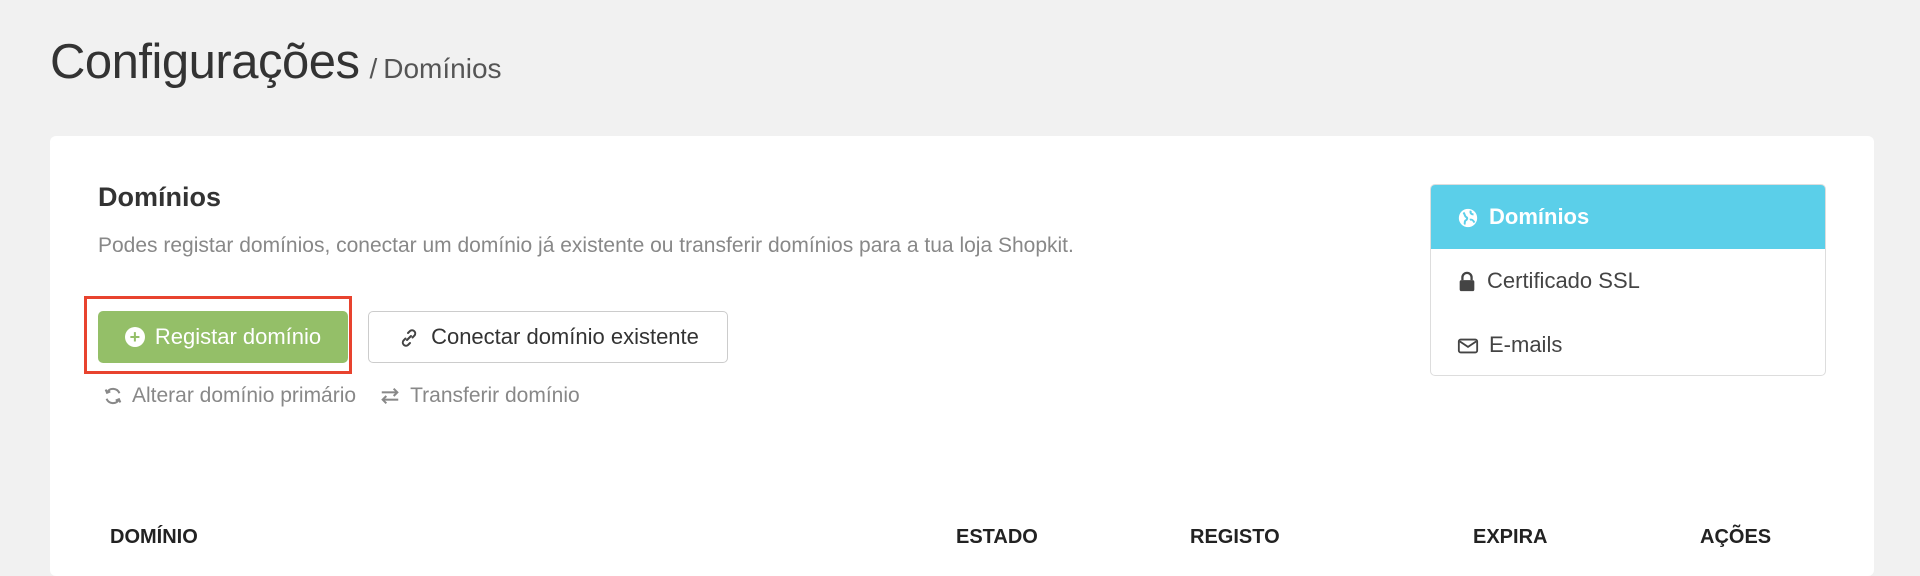  Describe the element at coordinates (1628, 217) in the screenshot. I see `menu-item-domains: Domínios` at that location.